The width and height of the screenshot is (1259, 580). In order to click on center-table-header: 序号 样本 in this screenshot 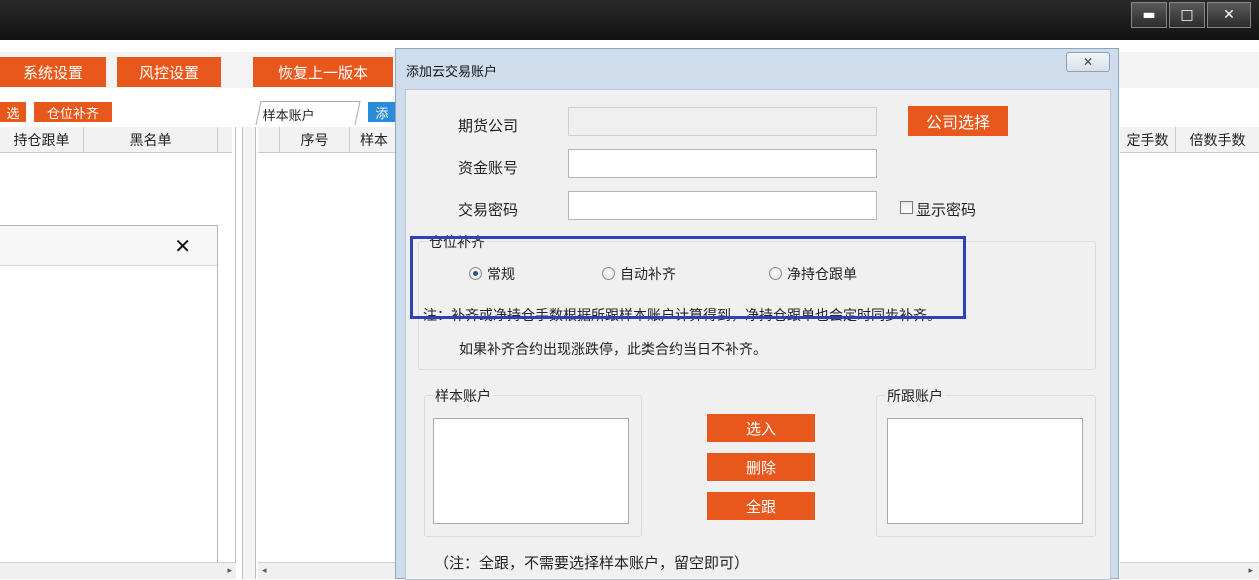, I will do `click(328, 140)`.